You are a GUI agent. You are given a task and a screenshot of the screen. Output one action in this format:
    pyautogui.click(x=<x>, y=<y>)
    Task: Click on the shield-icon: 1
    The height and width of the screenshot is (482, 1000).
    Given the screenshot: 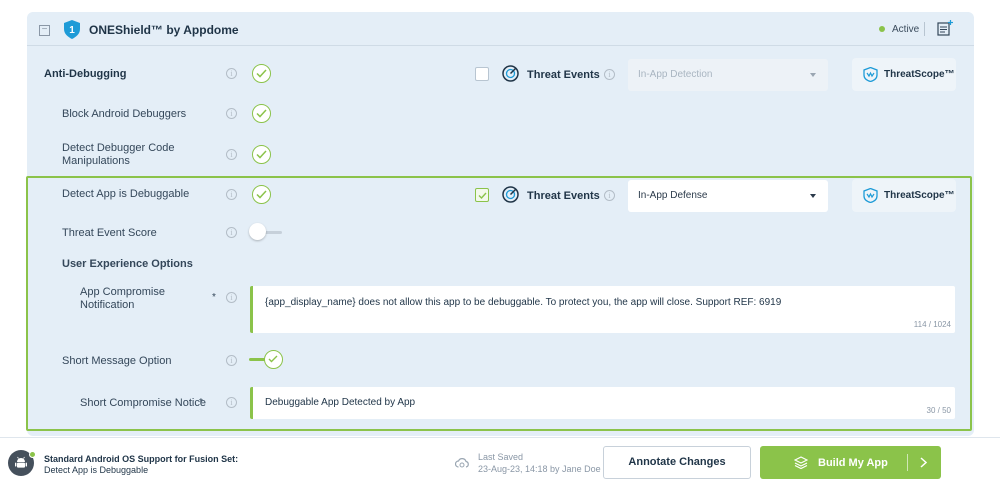 What is the action you would take?
    pyautogui.click(x=72, y=29)
    